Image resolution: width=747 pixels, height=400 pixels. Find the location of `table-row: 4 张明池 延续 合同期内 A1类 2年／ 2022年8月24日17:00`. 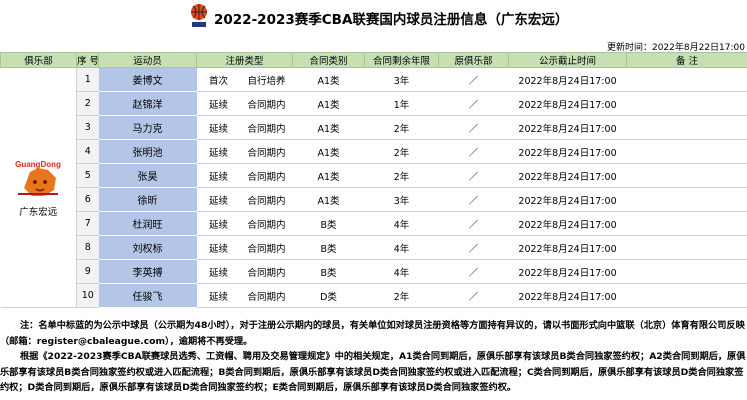

table-row: 4 张明池 延续 合同期内 A1类 2年／ 2022年8月24日17:00 is located at coordinates (374, 151).